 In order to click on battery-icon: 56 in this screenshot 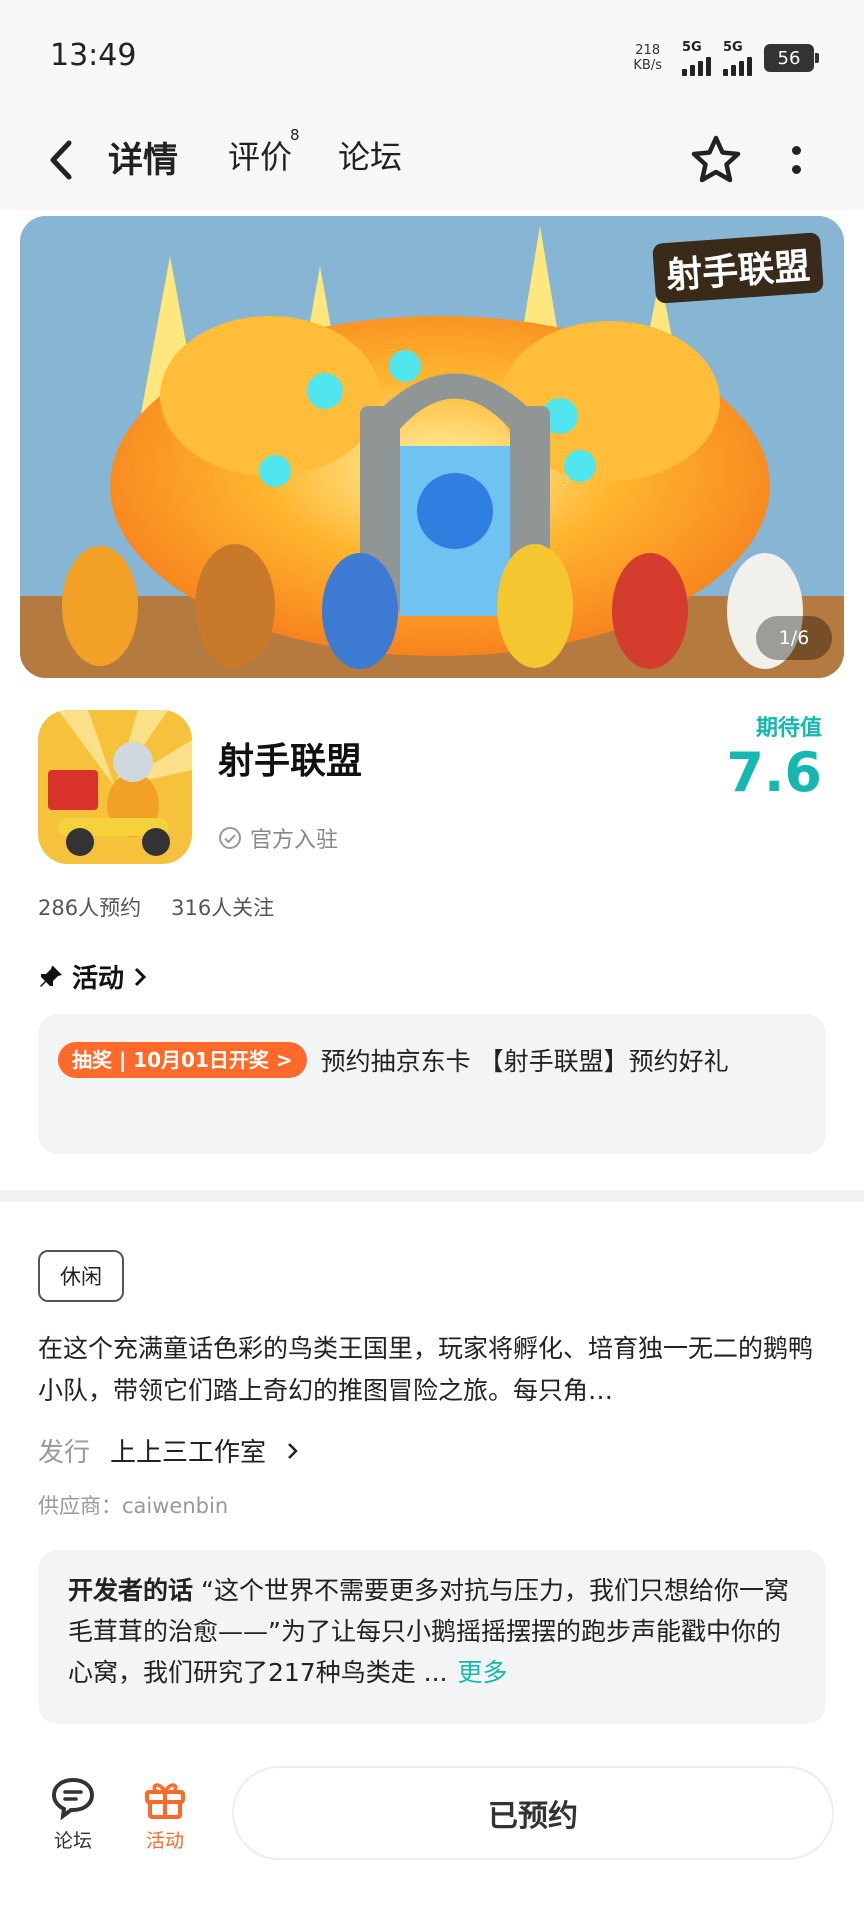, I will do `click(791, 58)`.